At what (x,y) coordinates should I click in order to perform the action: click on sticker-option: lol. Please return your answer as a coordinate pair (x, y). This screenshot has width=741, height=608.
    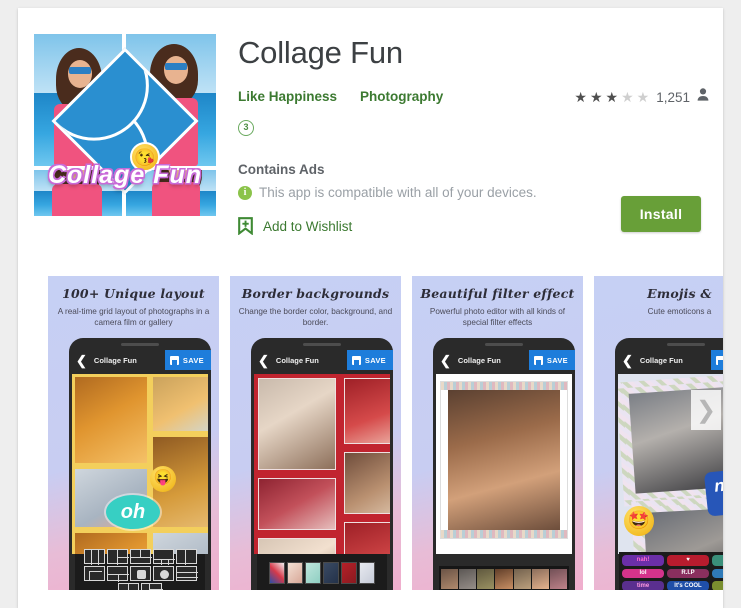
    Looking at the image, I should click on (643, 573).